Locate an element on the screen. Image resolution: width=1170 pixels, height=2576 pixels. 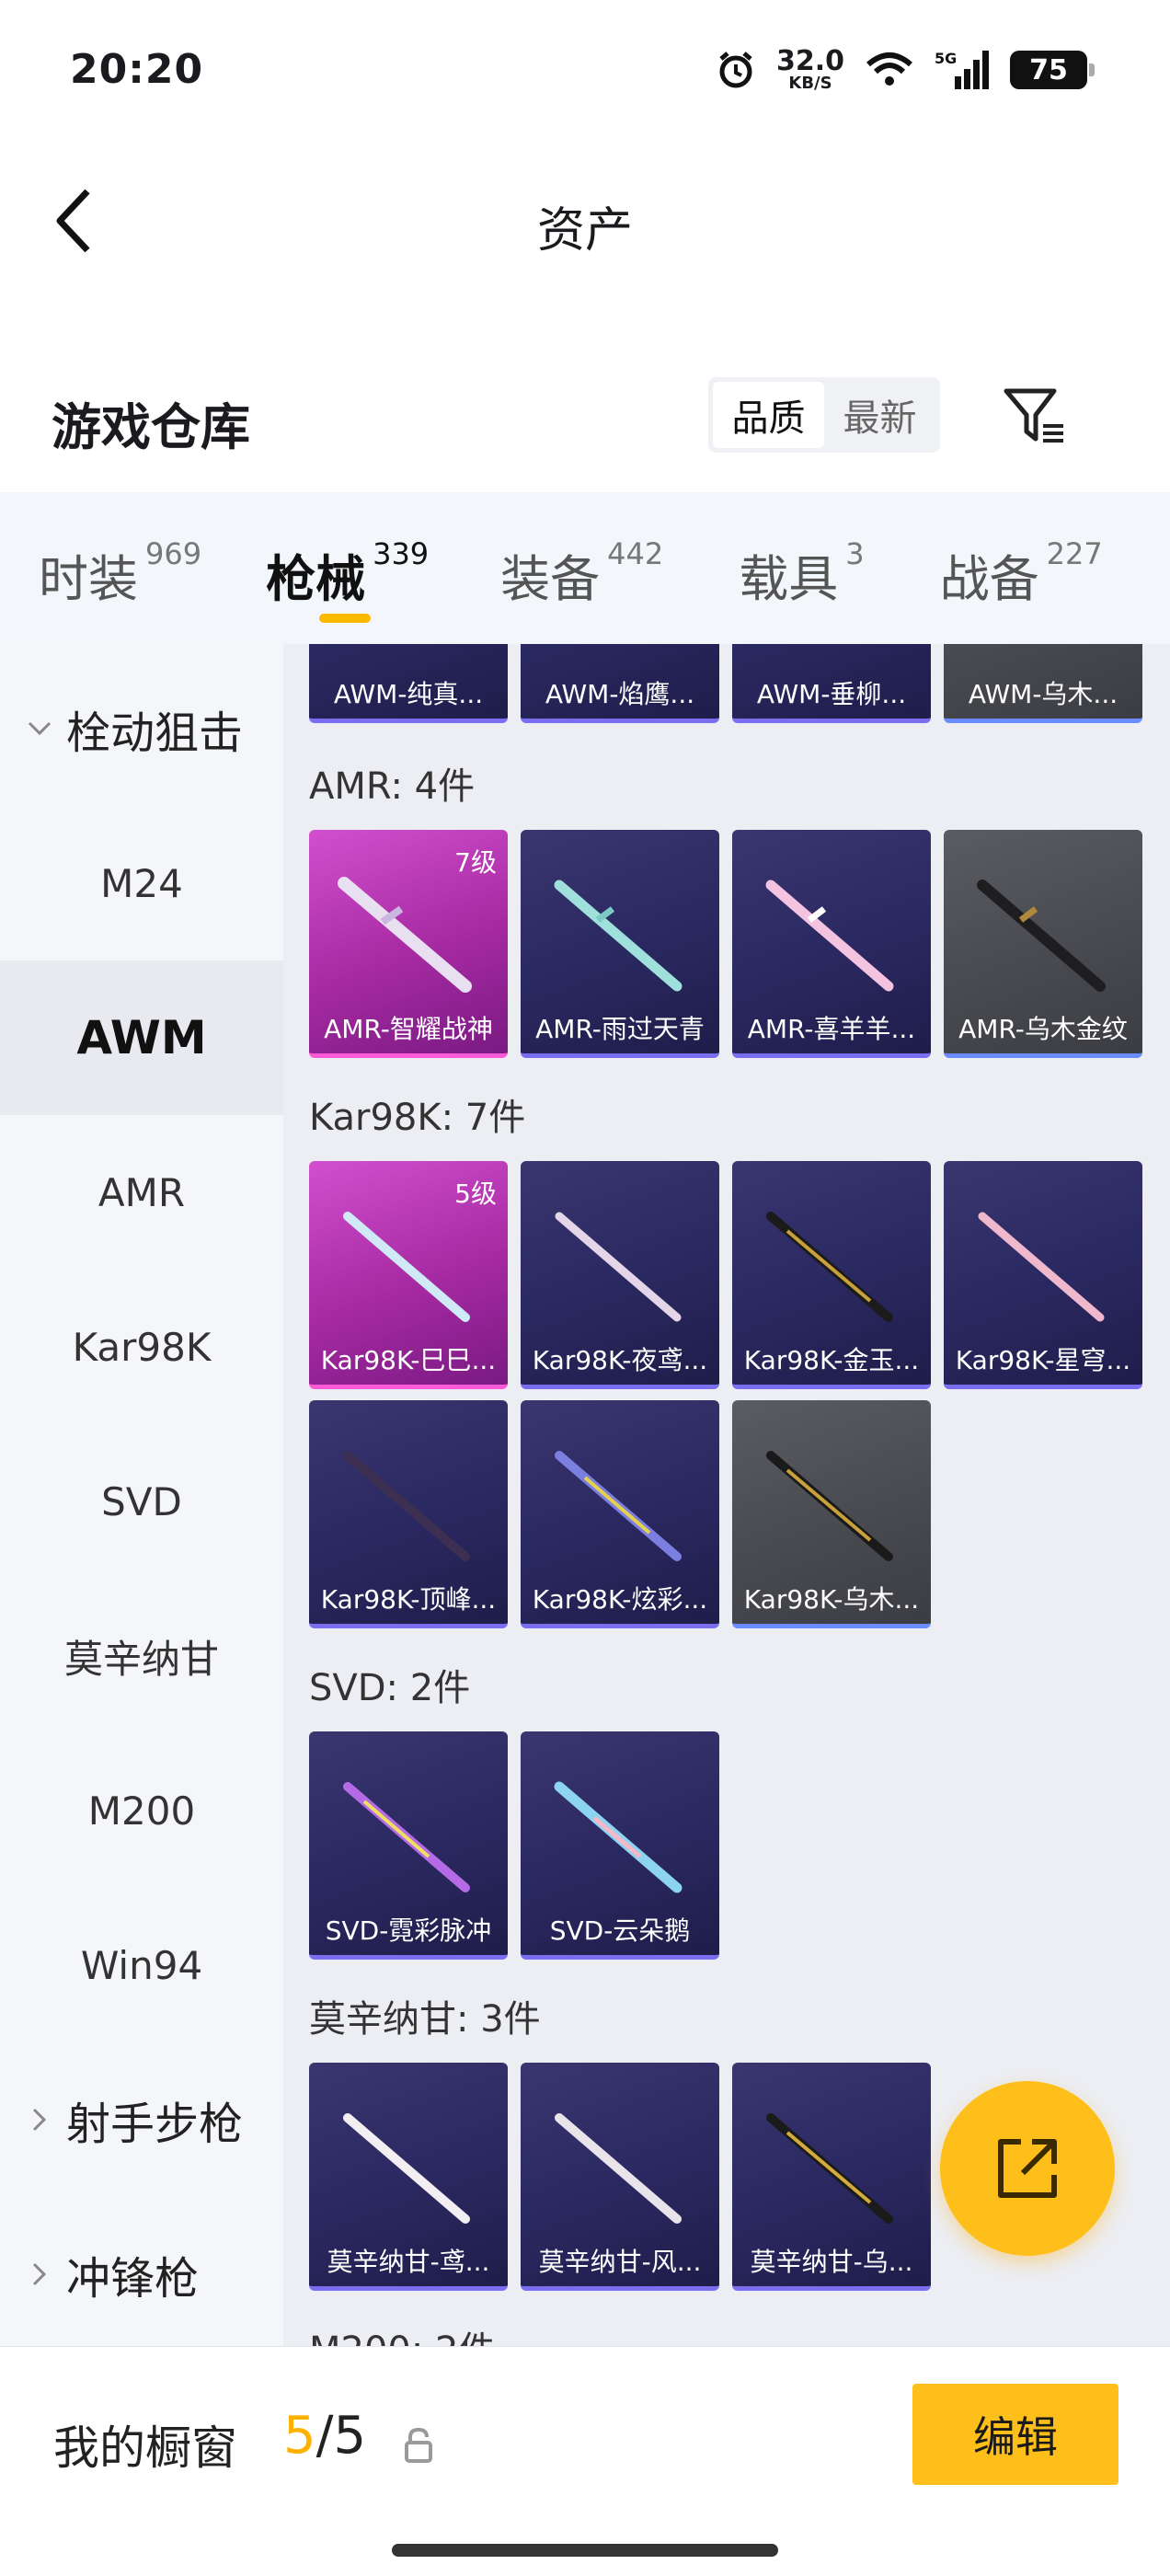
svg-text: 5G is located at coordinates (946, 58).